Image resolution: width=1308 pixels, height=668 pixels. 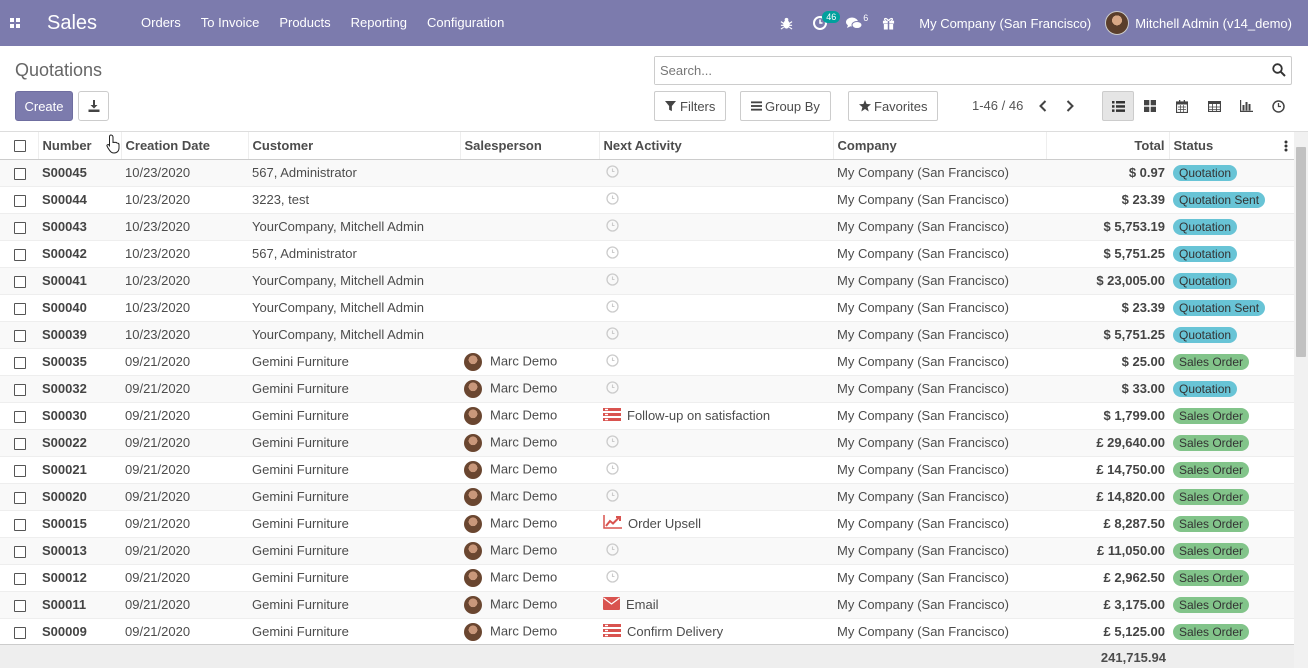 I want to click on pager-value: 1-46 / 46, so click(x=997, y=105).